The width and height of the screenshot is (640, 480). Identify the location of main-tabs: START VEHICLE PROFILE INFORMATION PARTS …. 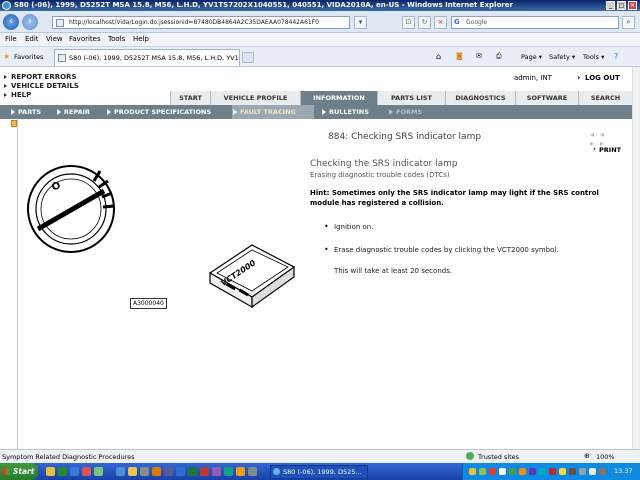
(401, 98).